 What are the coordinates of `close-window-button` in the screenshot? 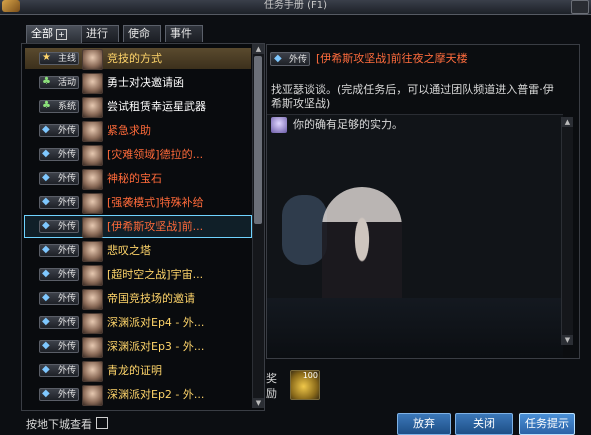 It's located at (580, 7).